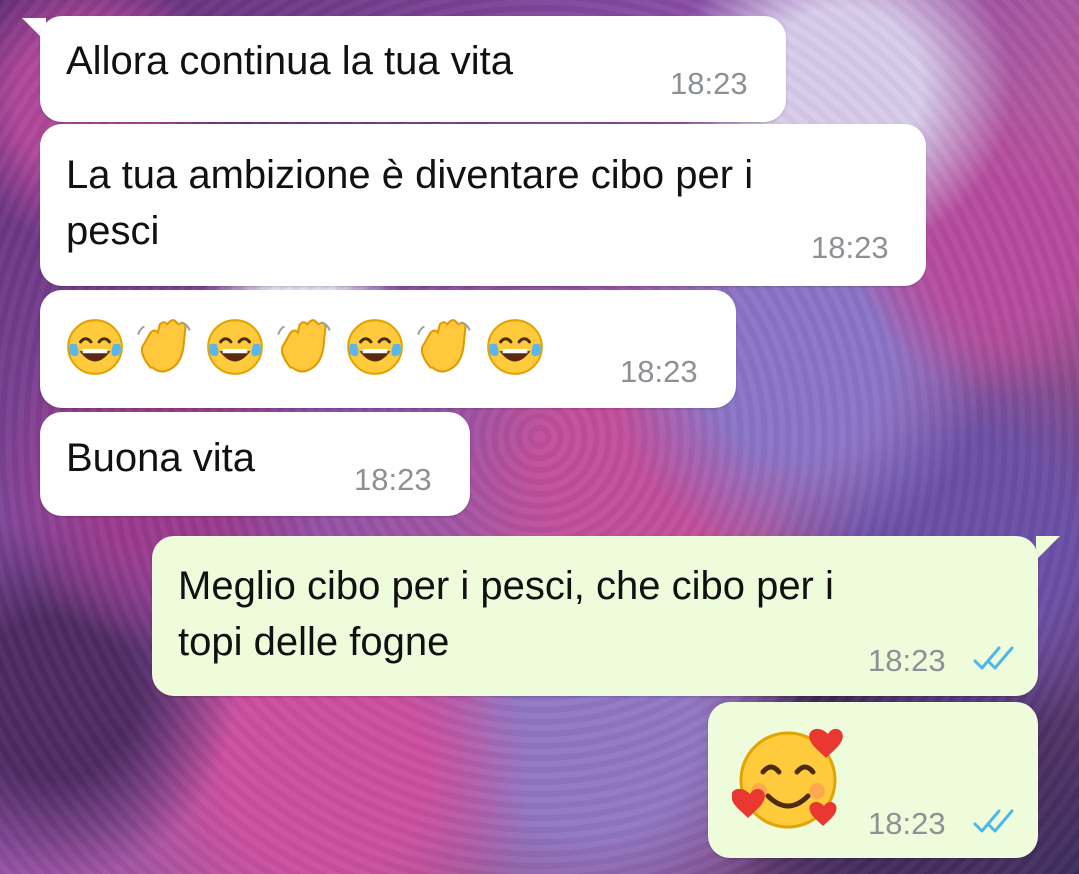  I want to click on smiling-face-with-hearts-icon, so click(787, 778).